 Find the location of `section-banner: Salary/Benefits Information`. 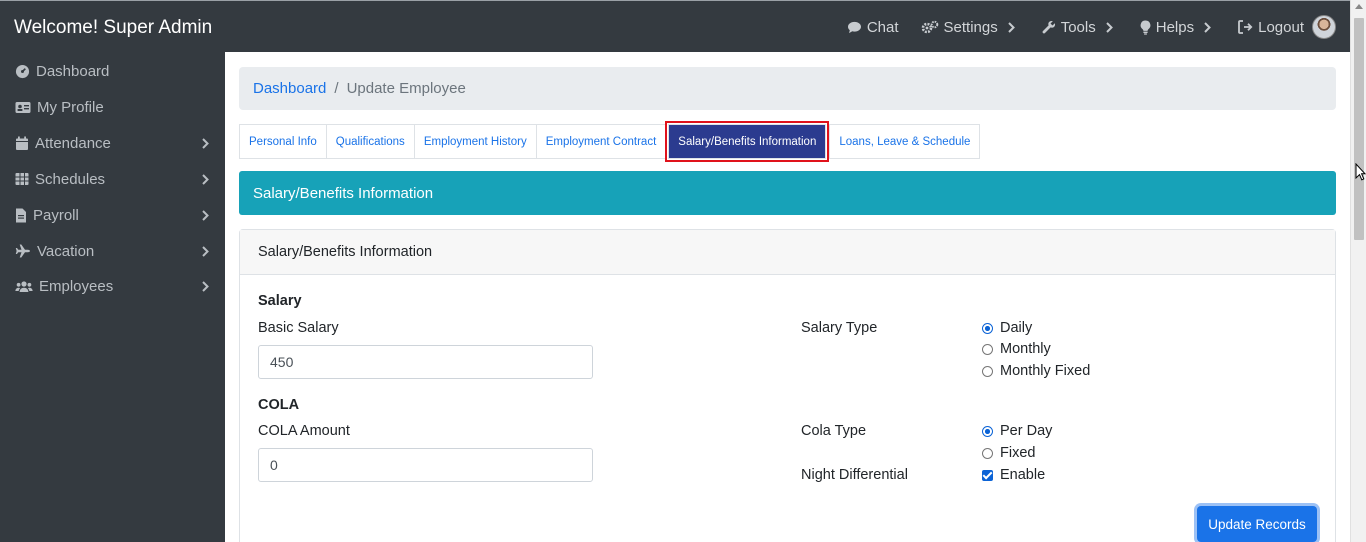

section-banner: Salary/Benefits Information is located at coordinates (787, 193).